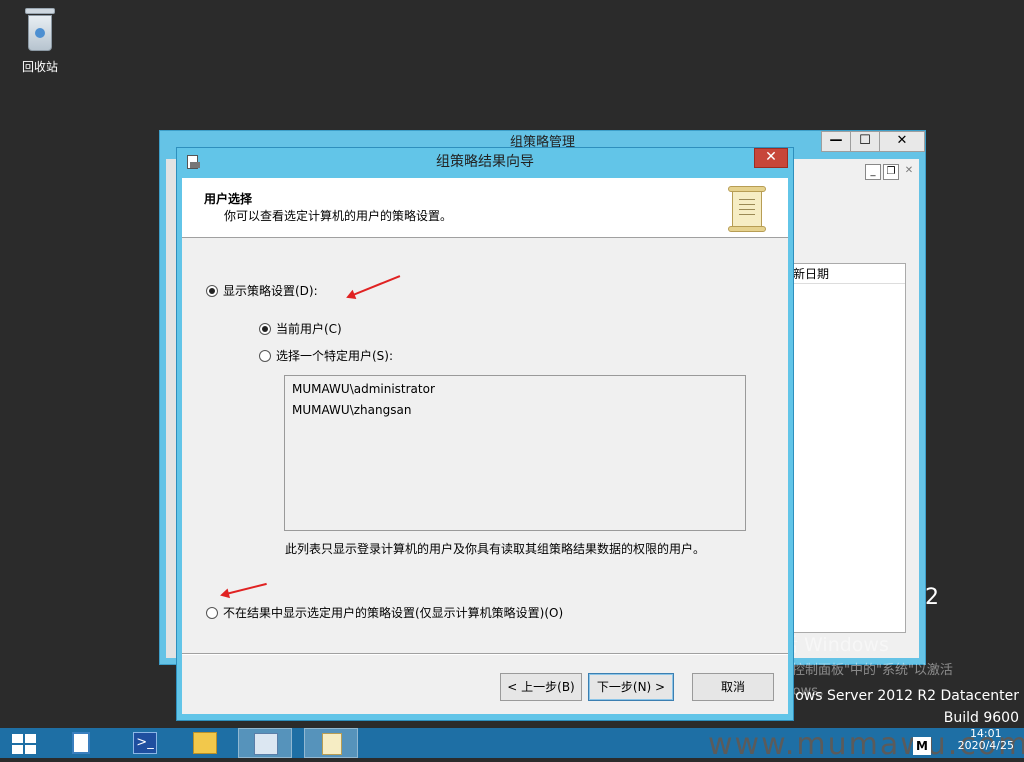  What do you see at coordinates (631, 687) in the screenshot?
I see `next-button: 下一步(N) >` at bounding box center [631, 687].